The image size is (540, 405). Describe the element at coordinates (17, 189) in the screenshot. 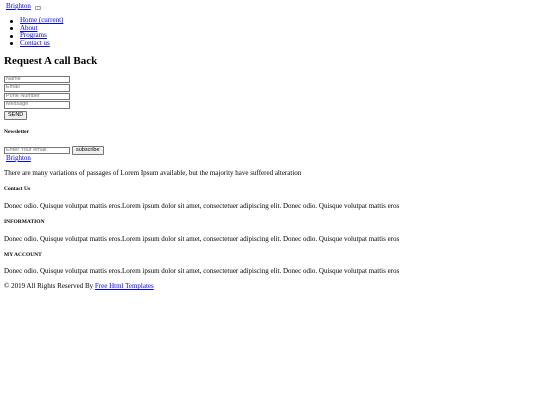

I see `contact-us-heading: Contact Us` at that location.